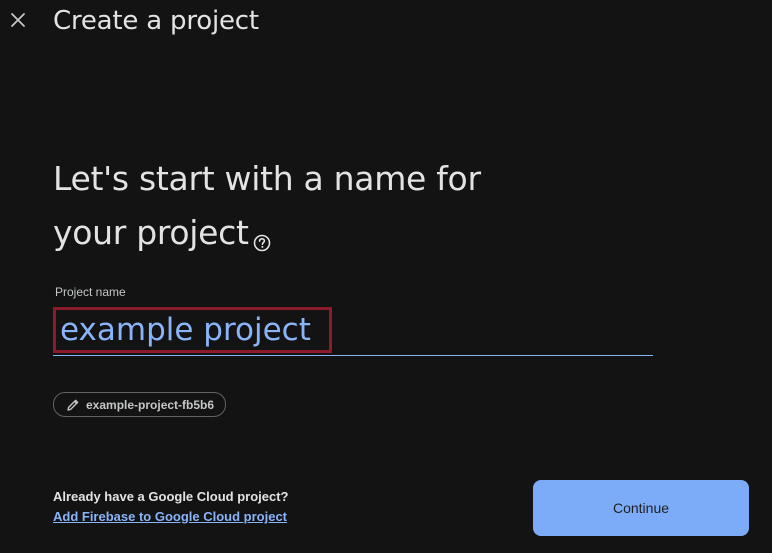 The image size is (772, 553). What do you see at coordinates (150, 404) in the screenshot?
I see `project-id-text: example-project-fb5b6` at bounding box center [150, 404].